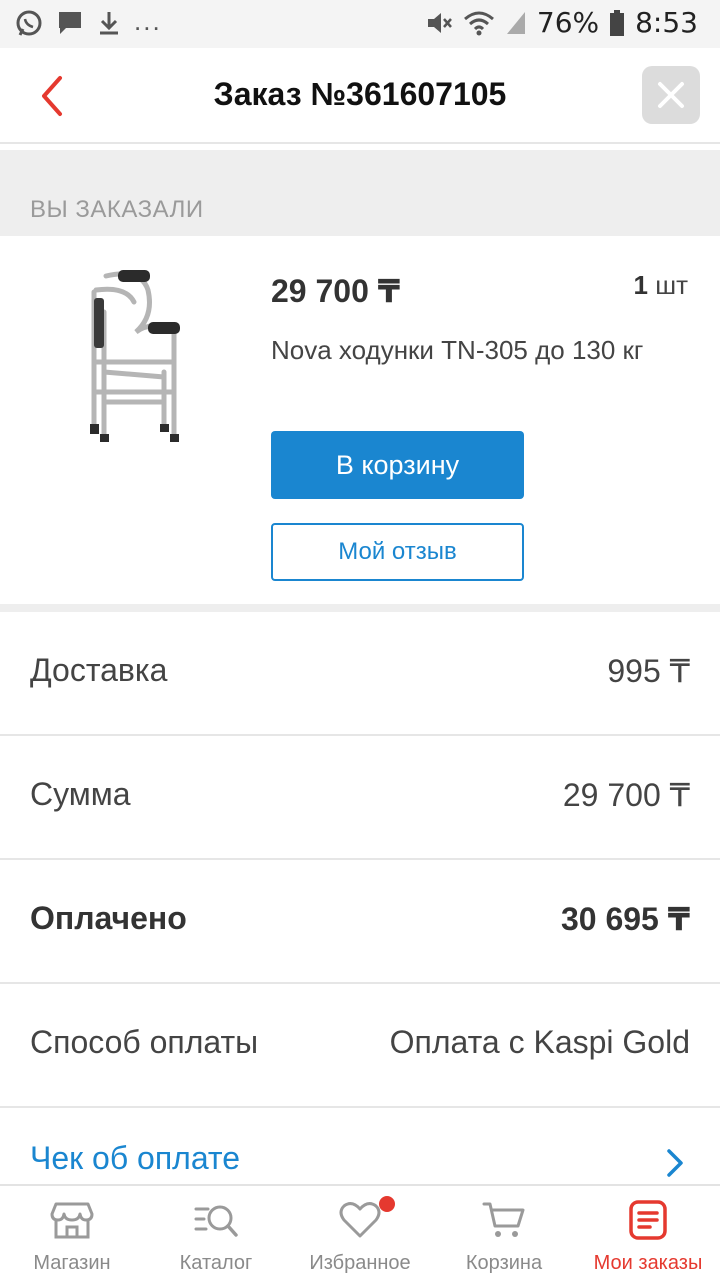 The image size is (720, 1280). Describe the element at coordinates (360, 922) in the screenshot. I see `paid-row: Оплачено 30 695 ₸` at that location.